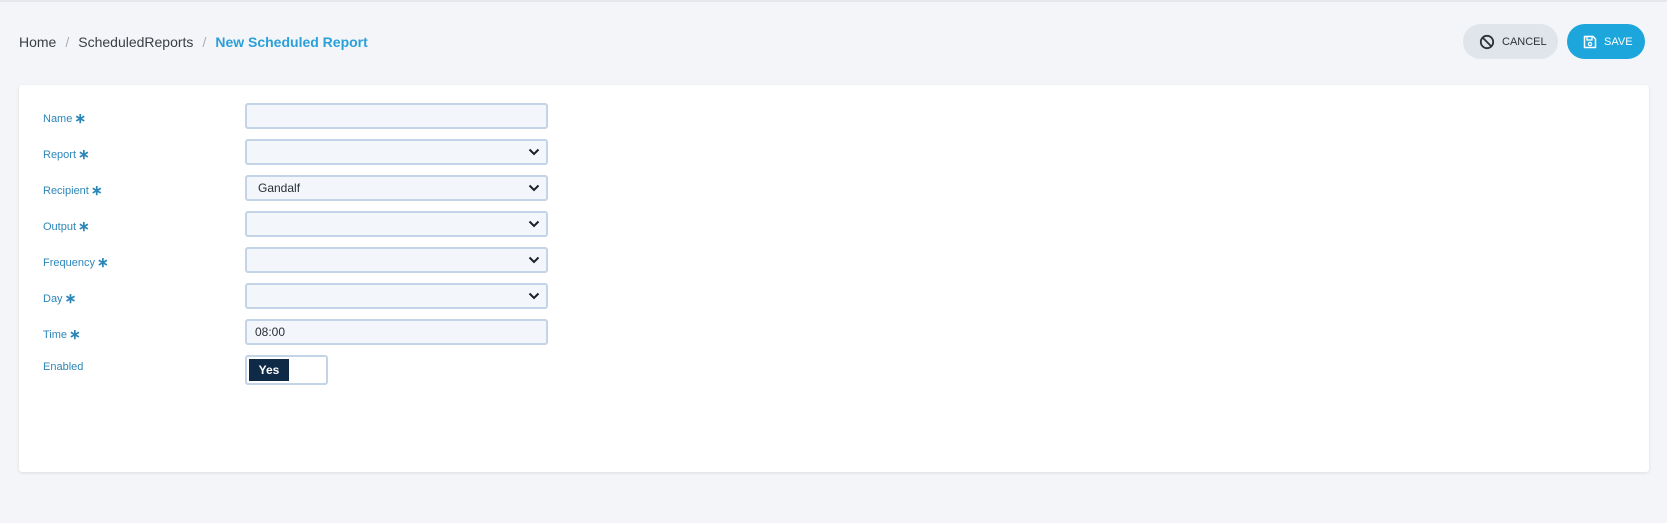  What do you see at coordinates (396, 260) in the screenshot?
I see `frequency-select` at bounding box center [396, 260].